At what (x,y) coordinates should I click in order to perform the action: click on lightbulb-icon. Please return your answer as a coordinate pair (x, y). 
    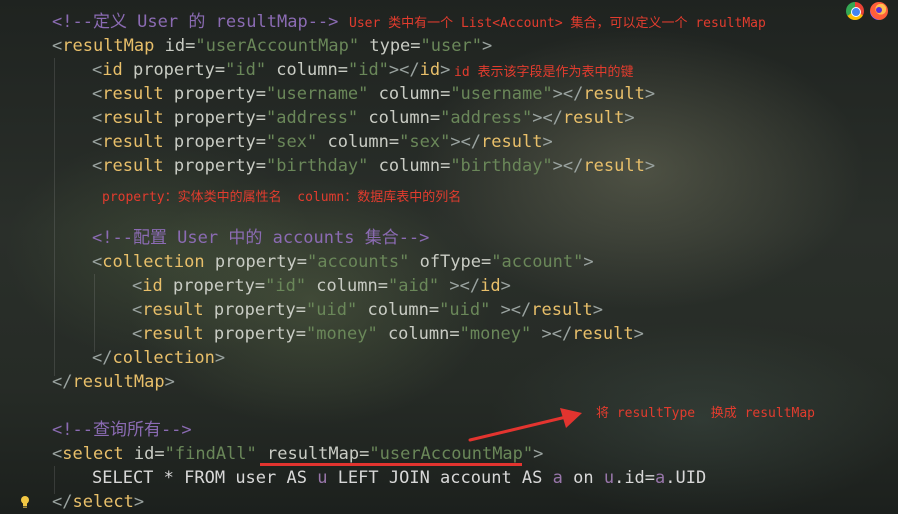
    Looking at the image, I should click on (25, 502).